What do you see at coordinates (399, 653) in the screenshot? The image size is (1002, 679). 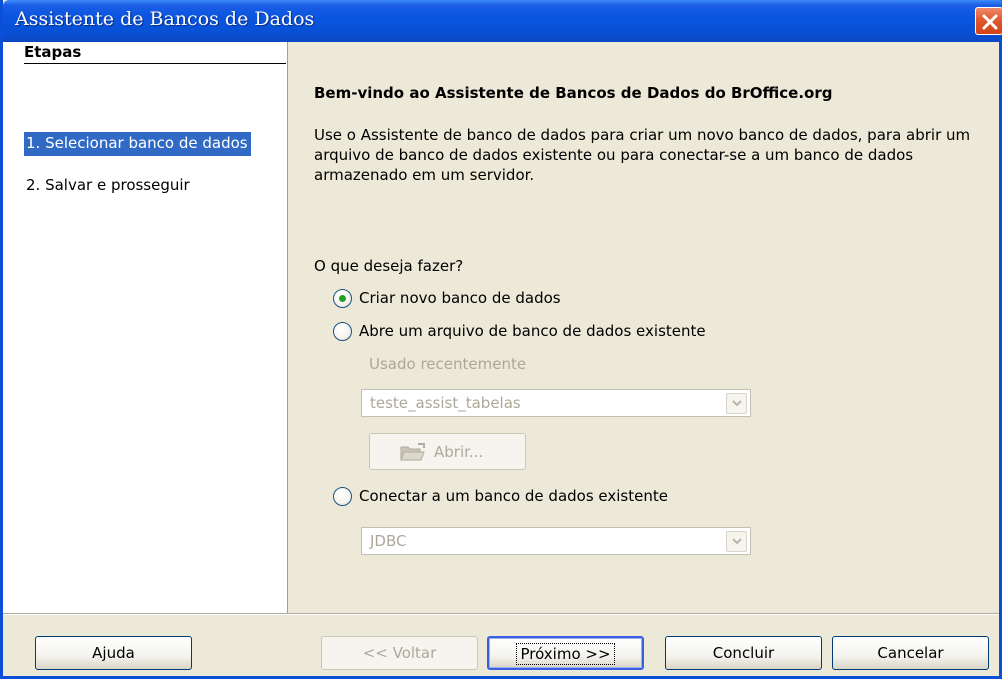 I see `back-button: << Voltar` at bounding box center [399, 653].